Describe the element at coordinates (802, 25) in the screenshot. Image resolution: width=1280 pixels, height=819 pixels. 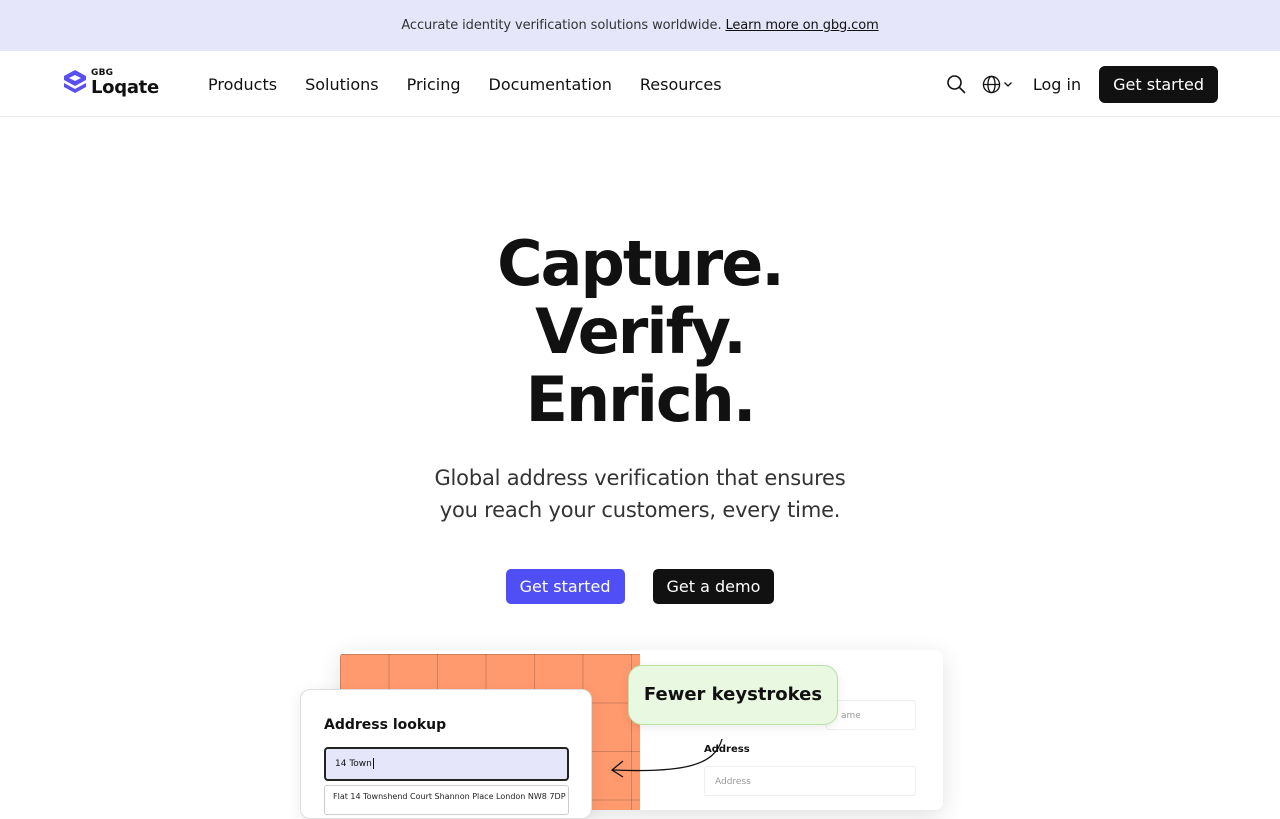
I see `banner-link: Learn more on gbg.com` at that location.